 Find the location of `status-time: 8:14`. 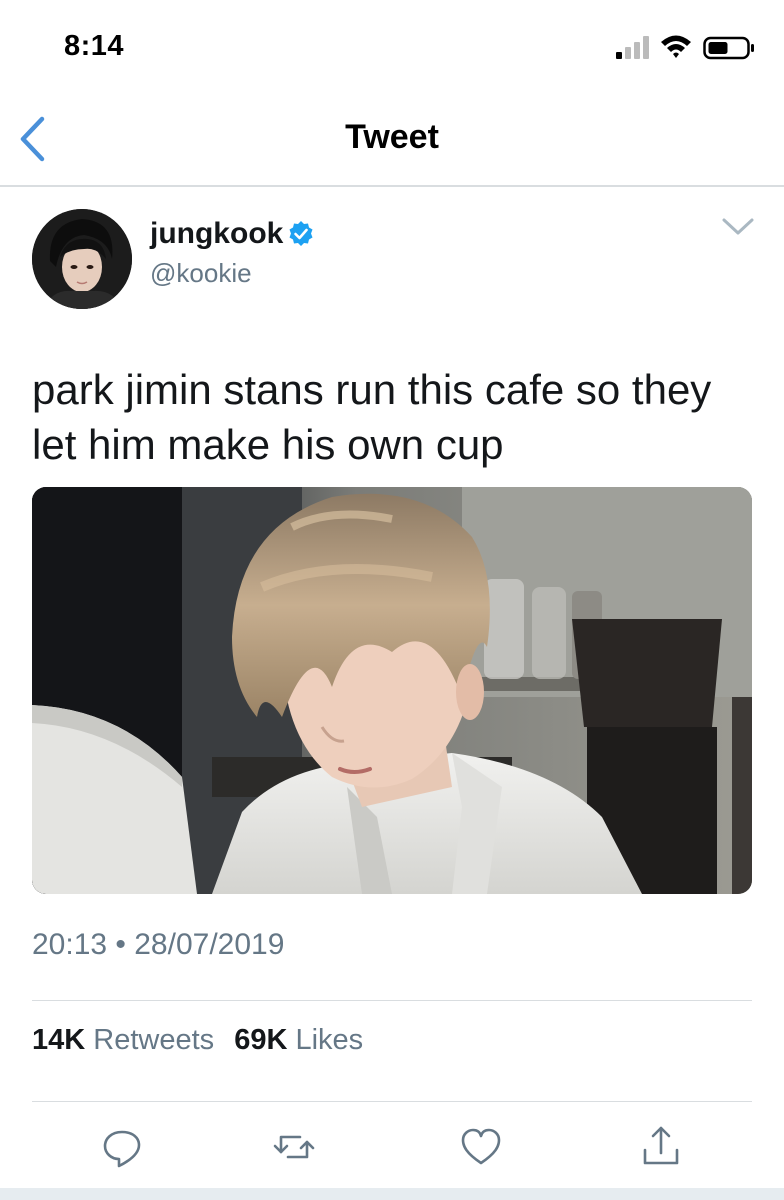

status-time: 8:14 is located at coordinates (94, 46).